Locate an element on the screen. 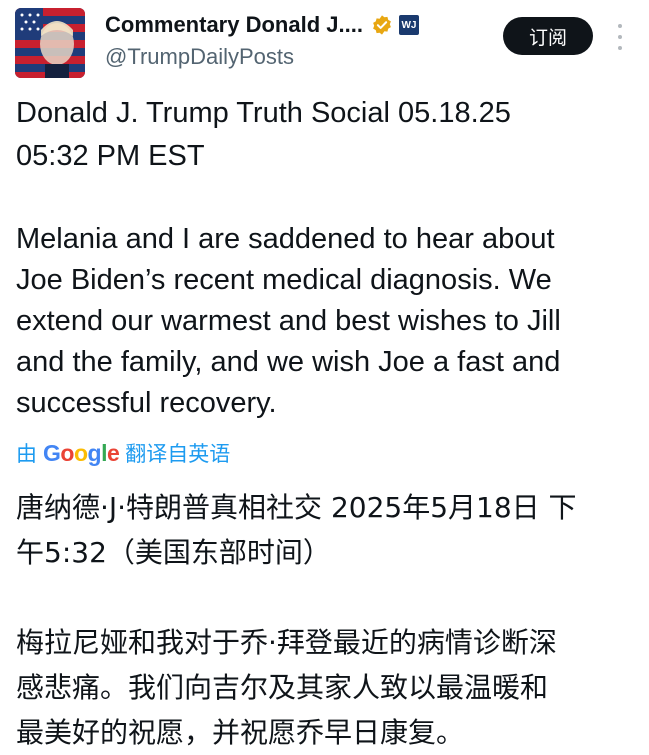 Image resolution: width=649 pixels, height=755 pixels. verified-badge-icon is located at coordinates (382, 25).